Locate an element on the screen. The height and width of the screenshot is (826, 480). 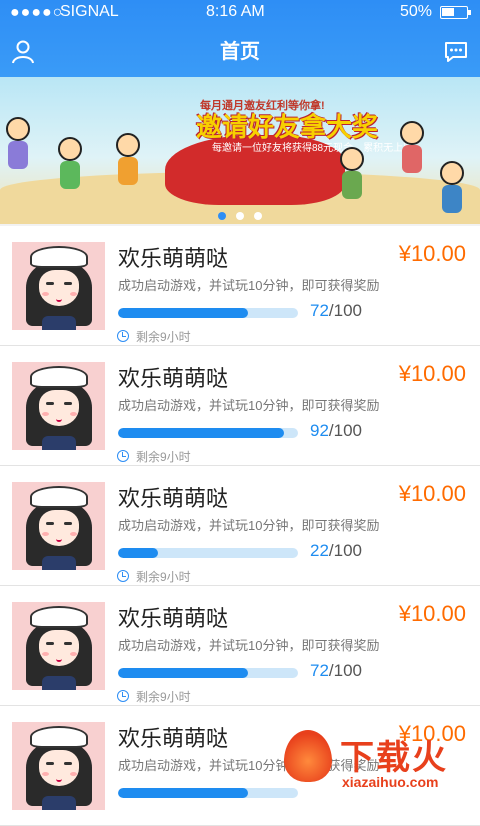
watermark-logo: 下载火 xiazaihuo.com is located at coordinates (377, 759).